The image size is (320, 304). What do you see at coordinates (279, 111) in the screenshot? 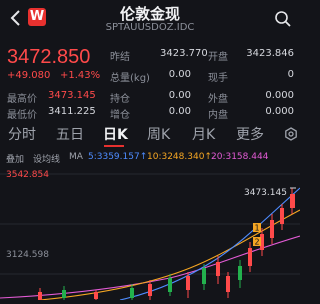
I see `inner-vol-value: 0.000` at bounding box center [279, 111].